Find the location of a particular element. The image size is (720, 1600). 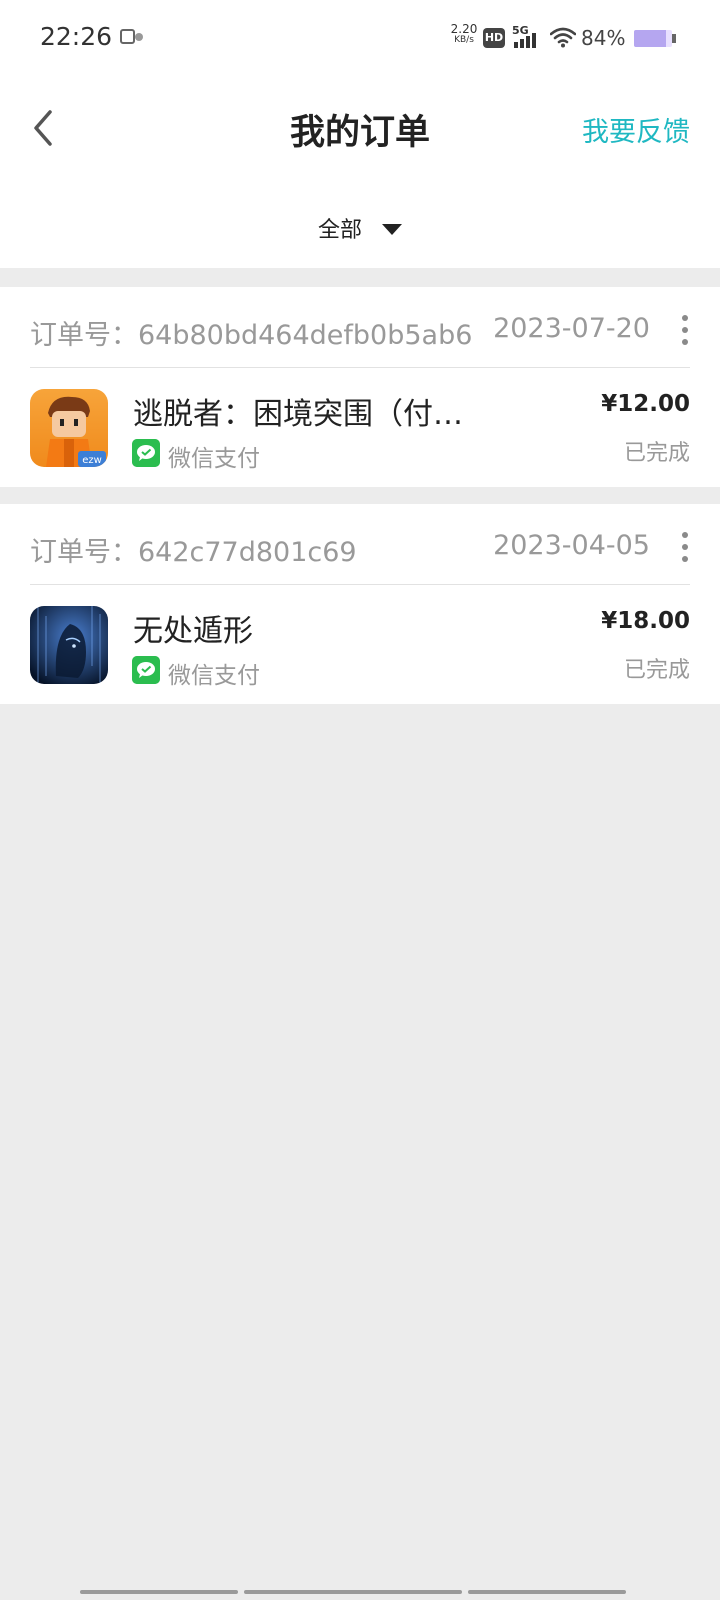

gesture-navigation-bar is located at coordinates (360, 1592).